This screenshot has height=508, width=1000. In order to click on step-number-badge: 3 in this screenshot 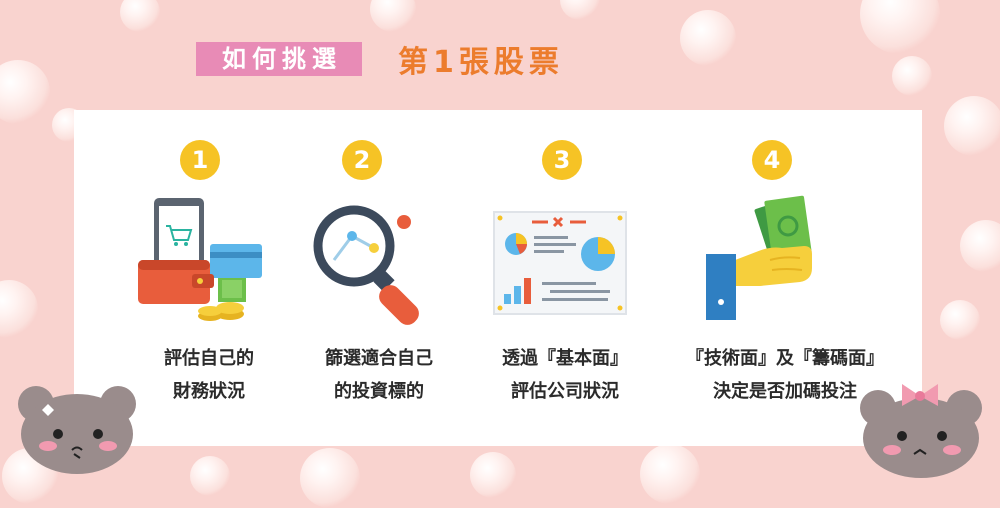, I will do `click(562, 160)`.